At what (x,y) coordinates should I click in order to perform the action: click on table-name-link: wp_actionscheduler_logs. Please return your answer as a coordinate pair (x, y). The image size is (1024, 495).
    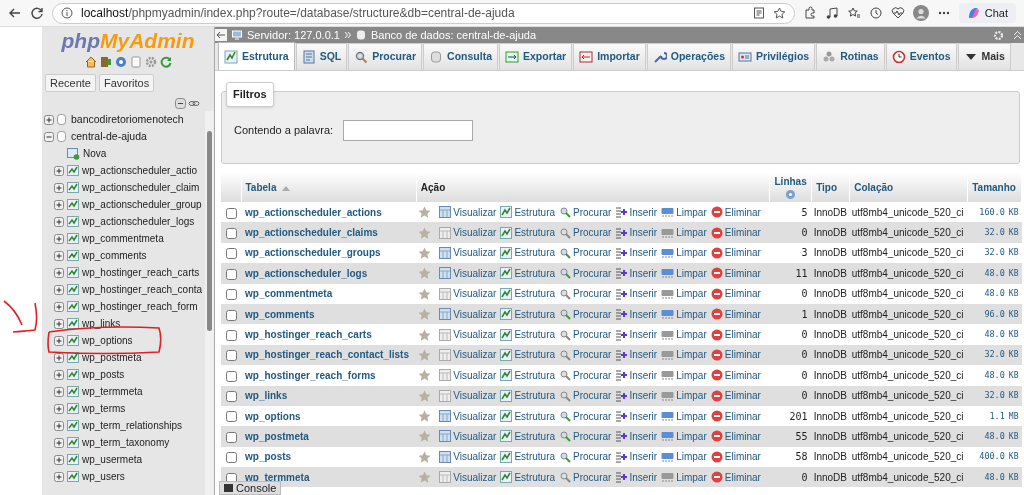
    Looking at the image, I should click on (306, 273).